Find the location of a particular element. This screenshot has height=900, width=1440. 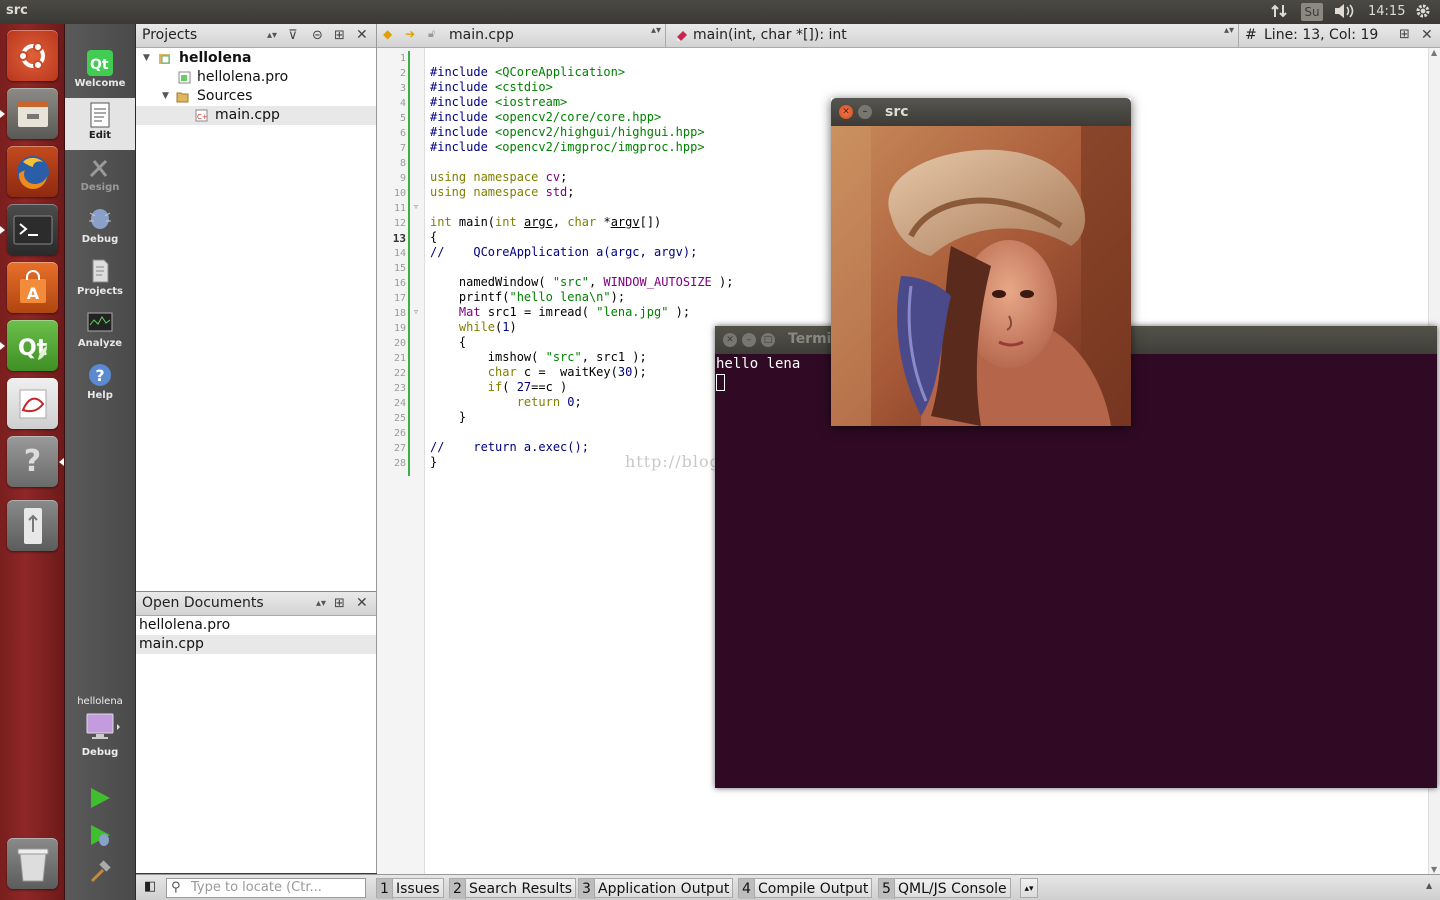

kit-selector is located at coordinates (102, 729).